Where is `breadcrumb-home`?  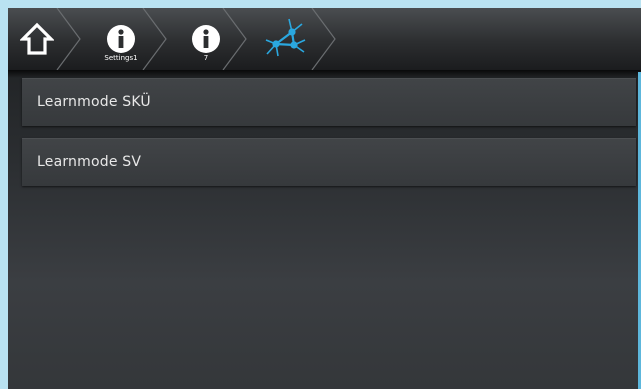
breadcrumb-home is located at coordinates (38, 39).